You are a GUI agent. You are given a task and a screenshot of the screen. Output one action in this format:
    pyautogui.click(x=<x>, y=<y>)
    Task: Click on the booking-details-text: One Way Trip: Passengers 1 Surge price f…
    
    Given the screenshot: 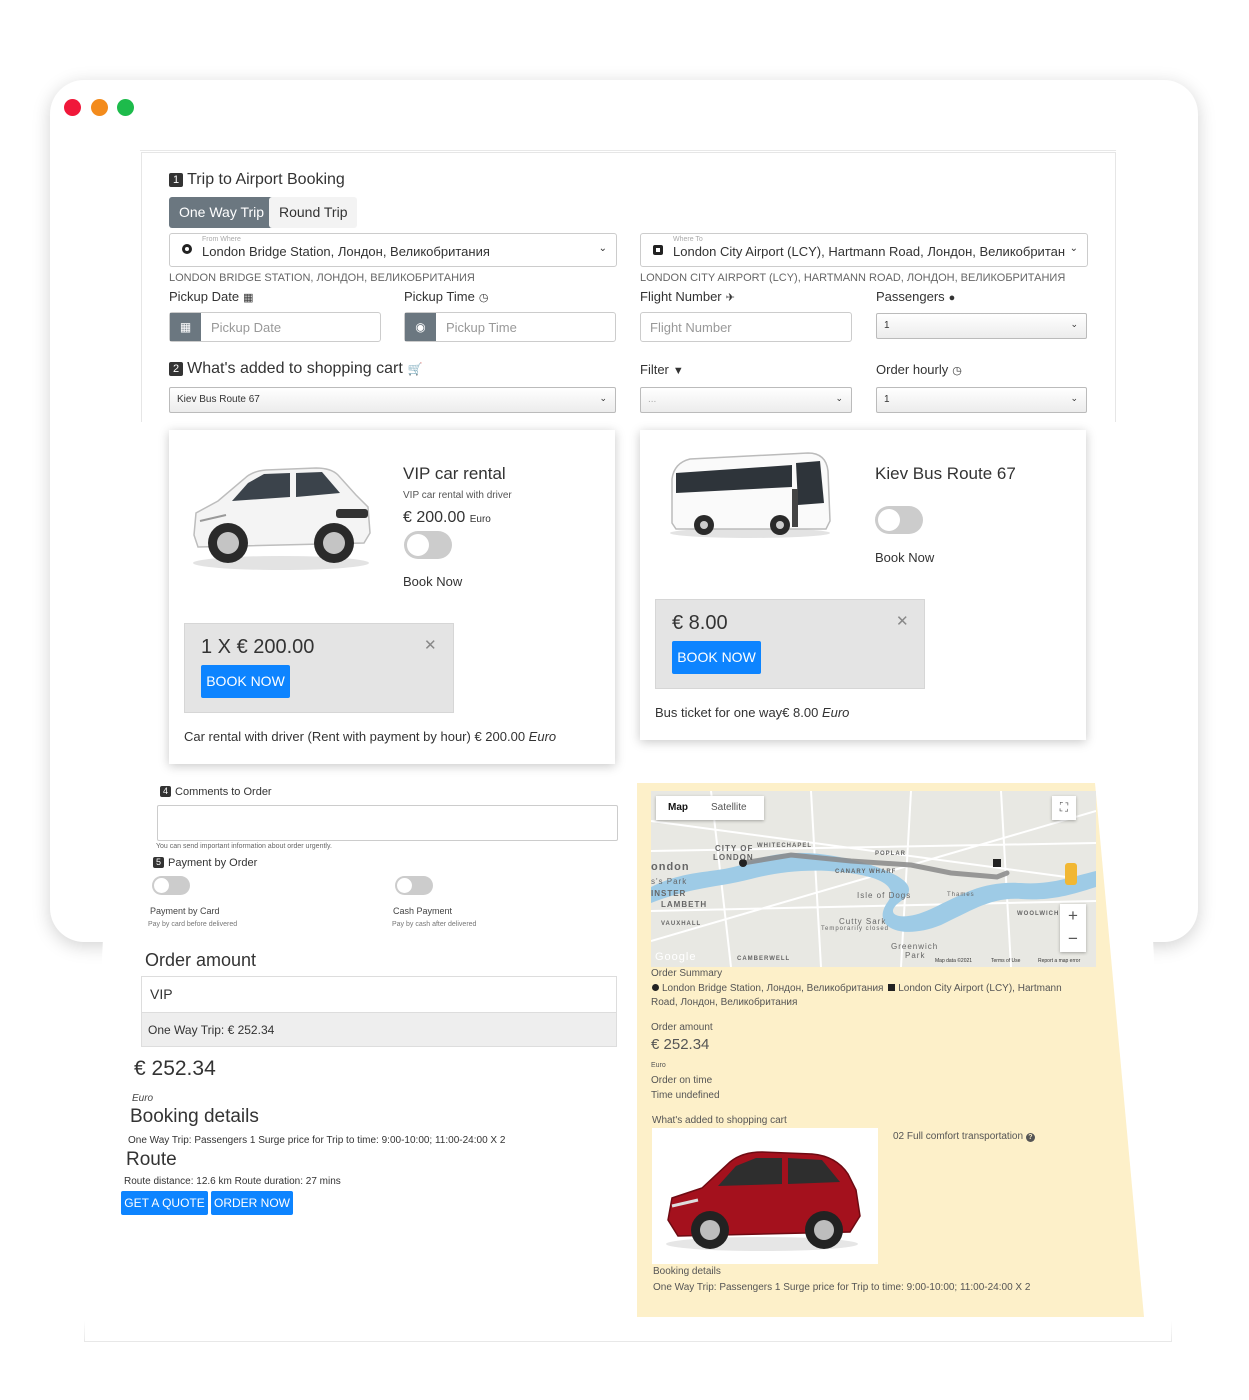 What is the action you would take?
    pyautogui.click(x=317, y=1140)
    